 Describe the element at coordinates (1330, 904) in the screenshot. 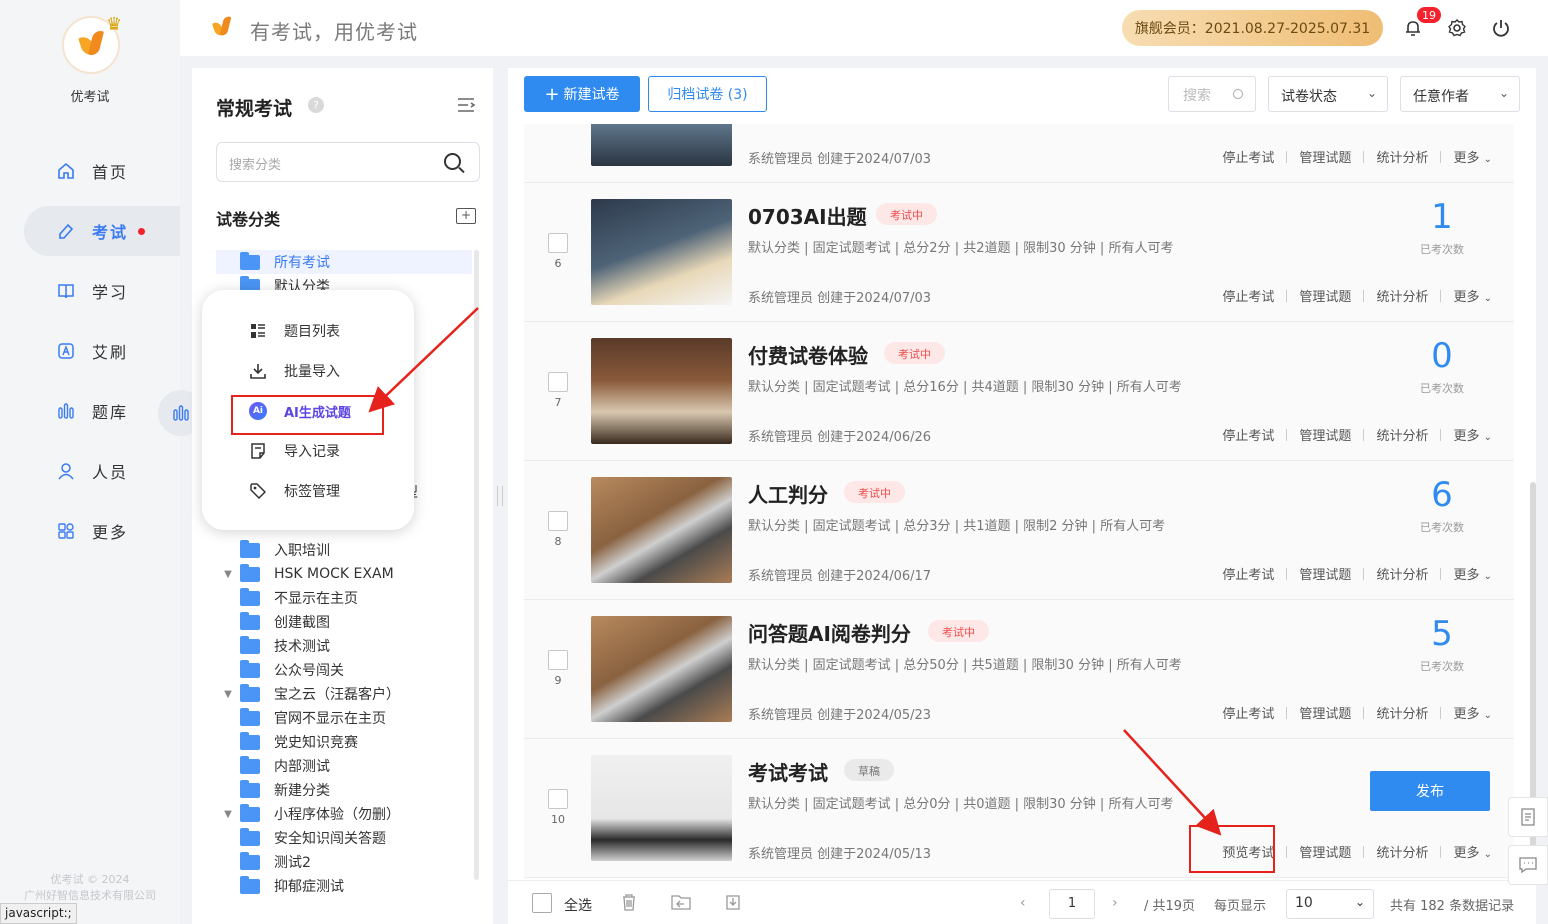

I see `page-size-select: 10 ⌄` at that location.